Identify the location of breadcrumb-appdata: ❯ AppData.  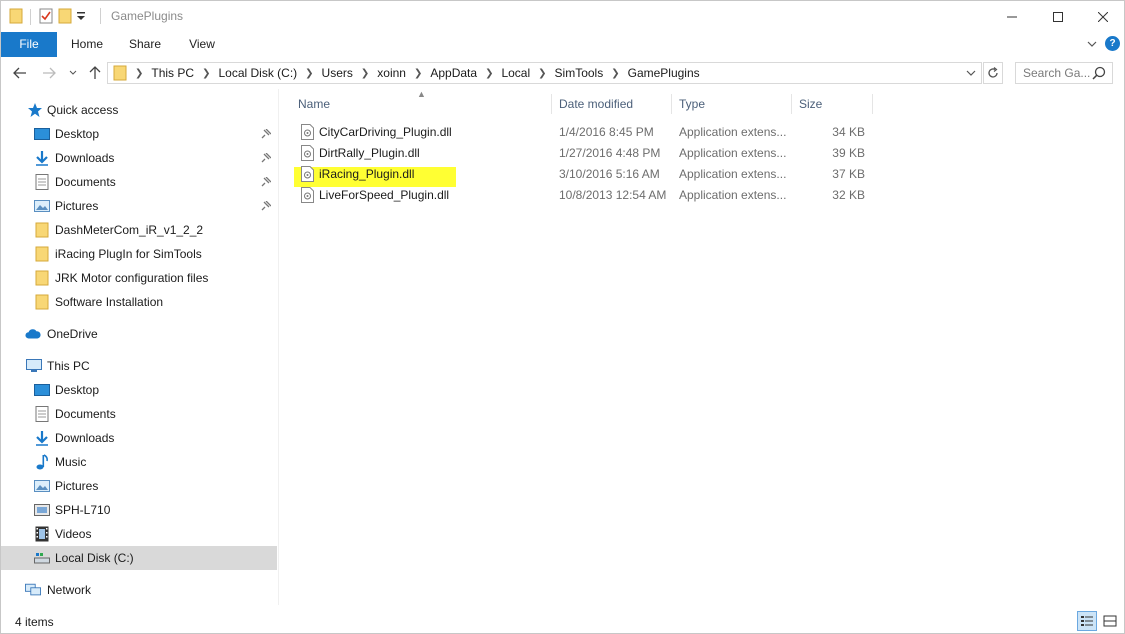
(441, 73).